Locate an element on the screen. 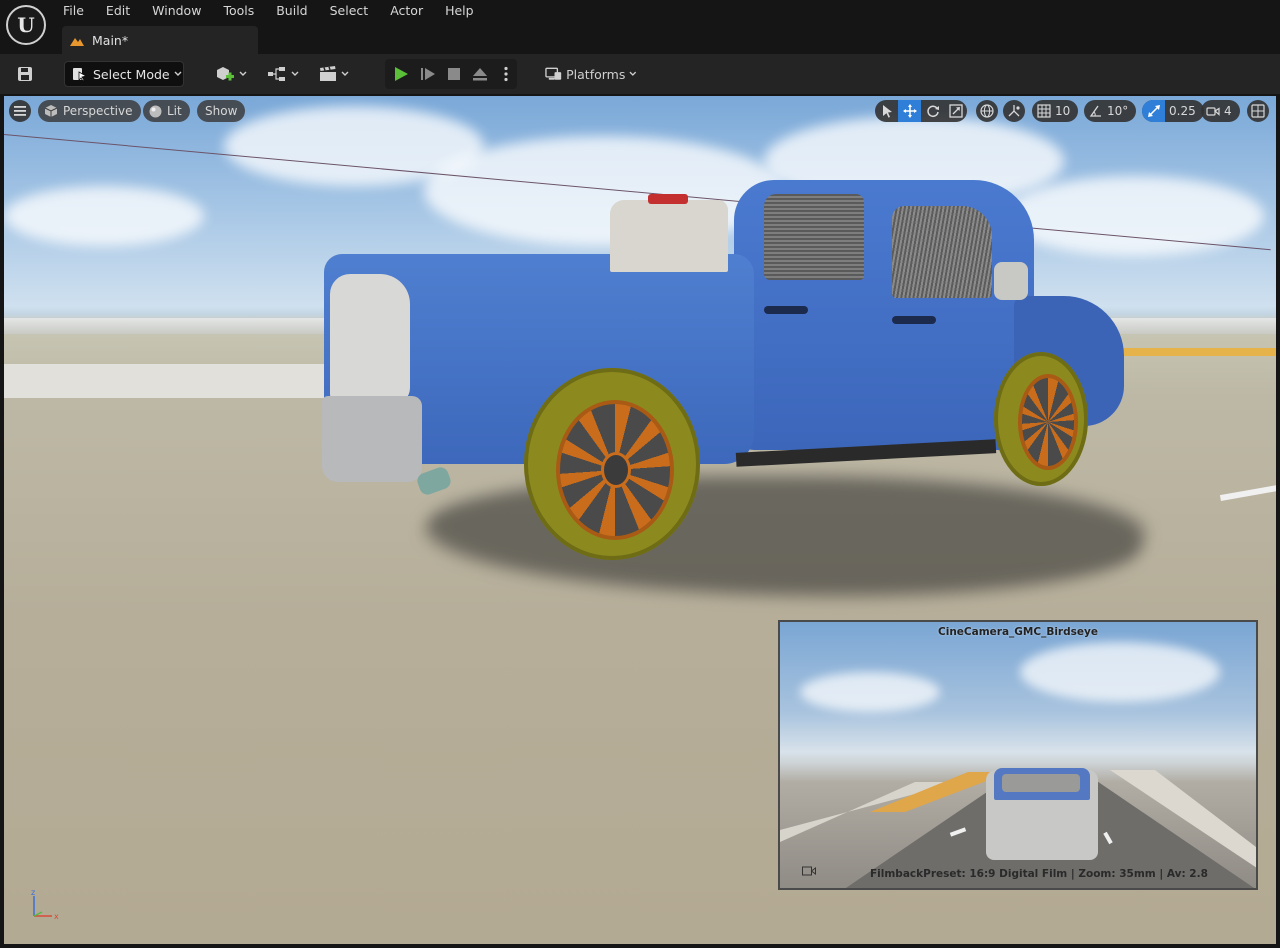  menu-file: File is located at coordinates (73, 11).